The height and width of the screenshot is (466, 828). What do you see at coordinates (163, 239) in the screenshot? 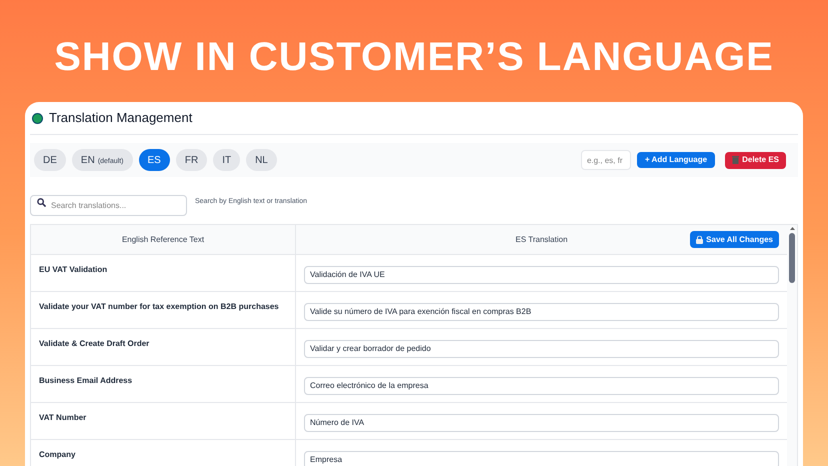
I see `column-header: English Reference Text` at bounding box center [163, 239].